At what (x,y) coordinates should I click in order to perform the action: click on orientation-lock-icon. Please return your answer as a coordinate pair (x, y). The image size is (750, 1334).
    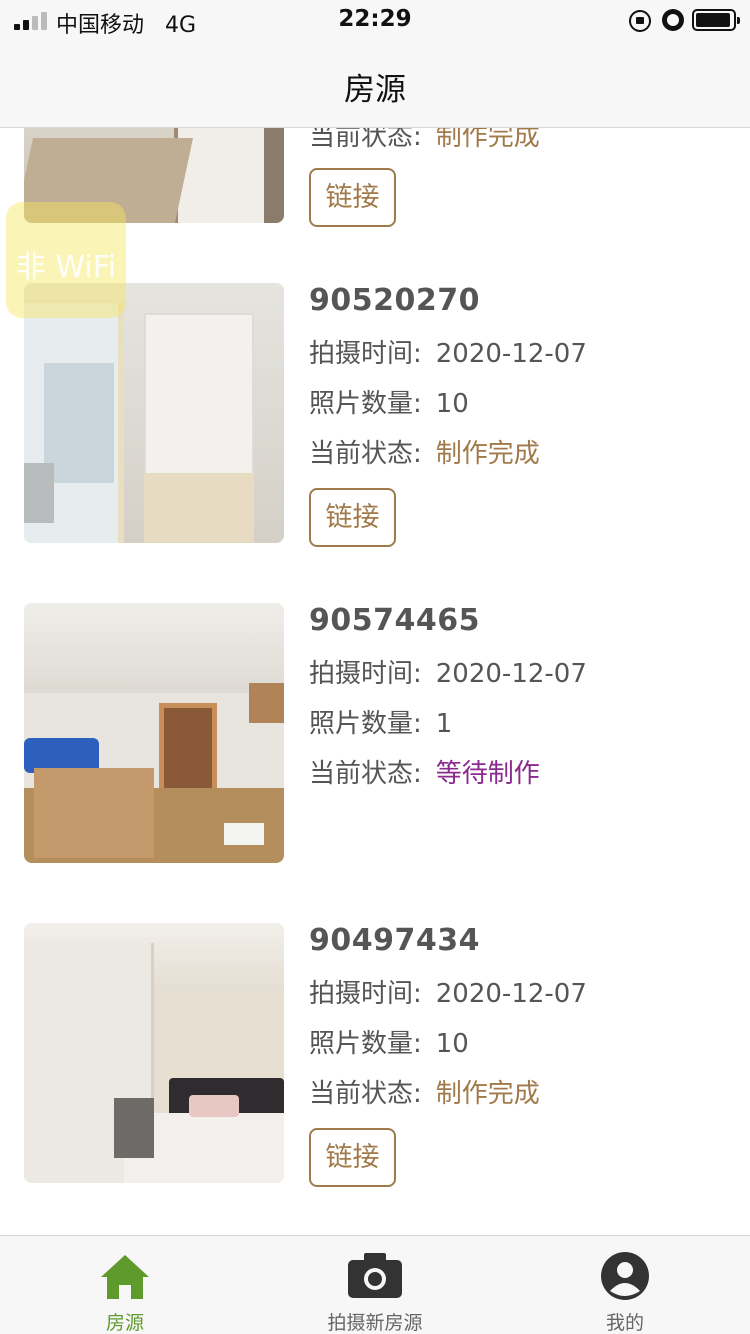
    Looking at the image, I should click on (640, 21).